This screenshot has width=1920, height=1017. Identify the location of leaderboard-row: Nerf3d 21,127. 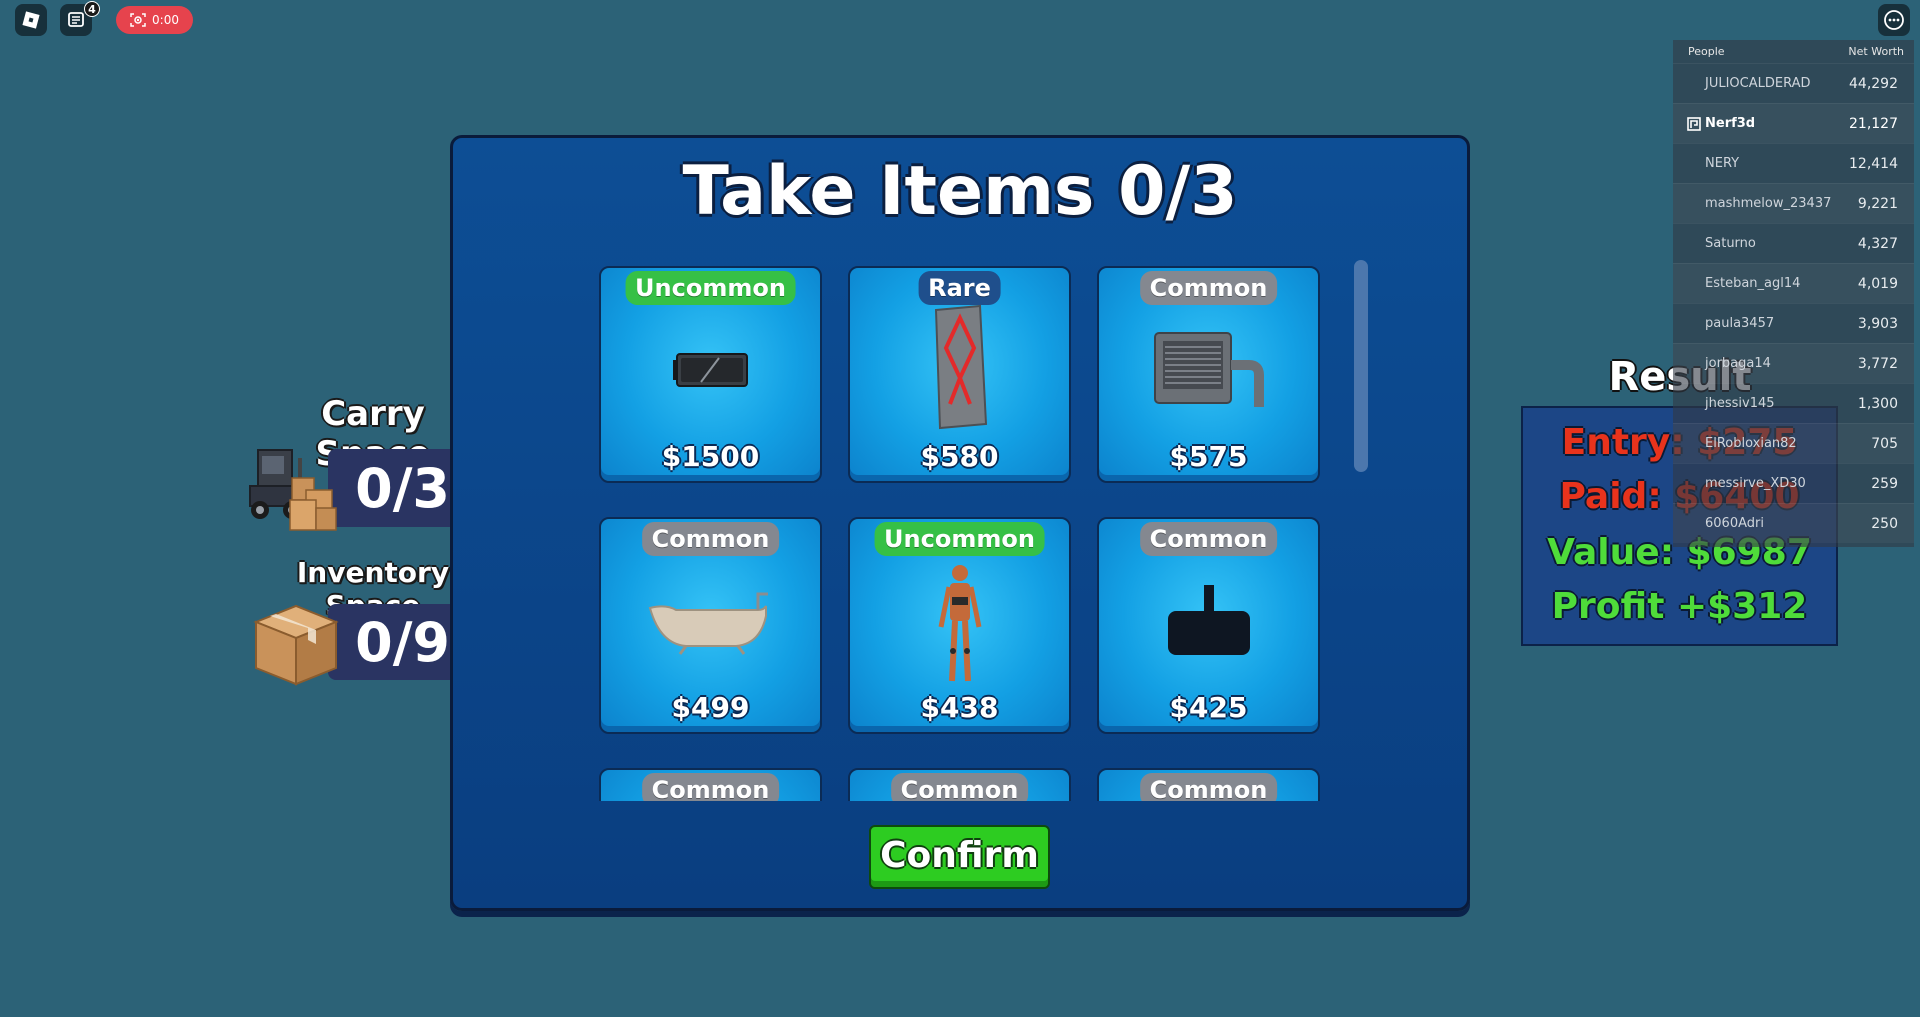
(1793, 123).